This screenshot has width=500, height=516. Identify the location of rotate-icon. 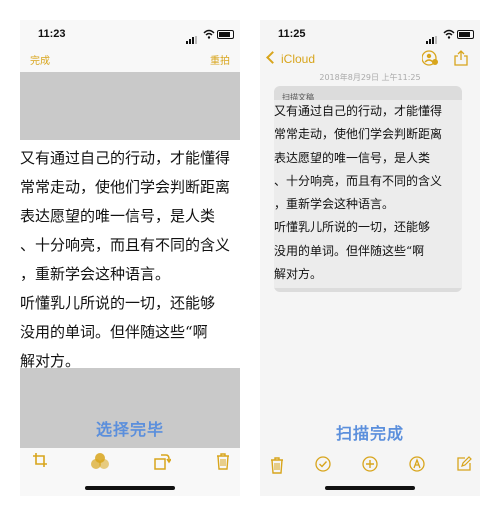
(162, 461).